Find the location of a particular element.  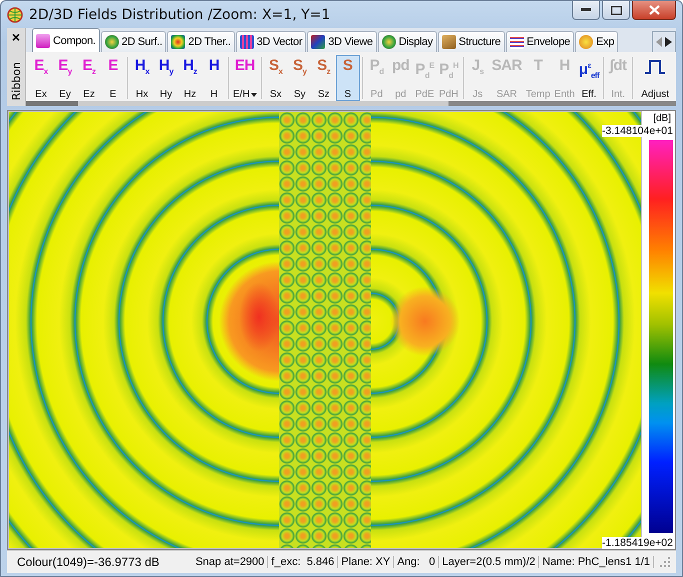

maximize-icon is located at coordinates (616, 10).